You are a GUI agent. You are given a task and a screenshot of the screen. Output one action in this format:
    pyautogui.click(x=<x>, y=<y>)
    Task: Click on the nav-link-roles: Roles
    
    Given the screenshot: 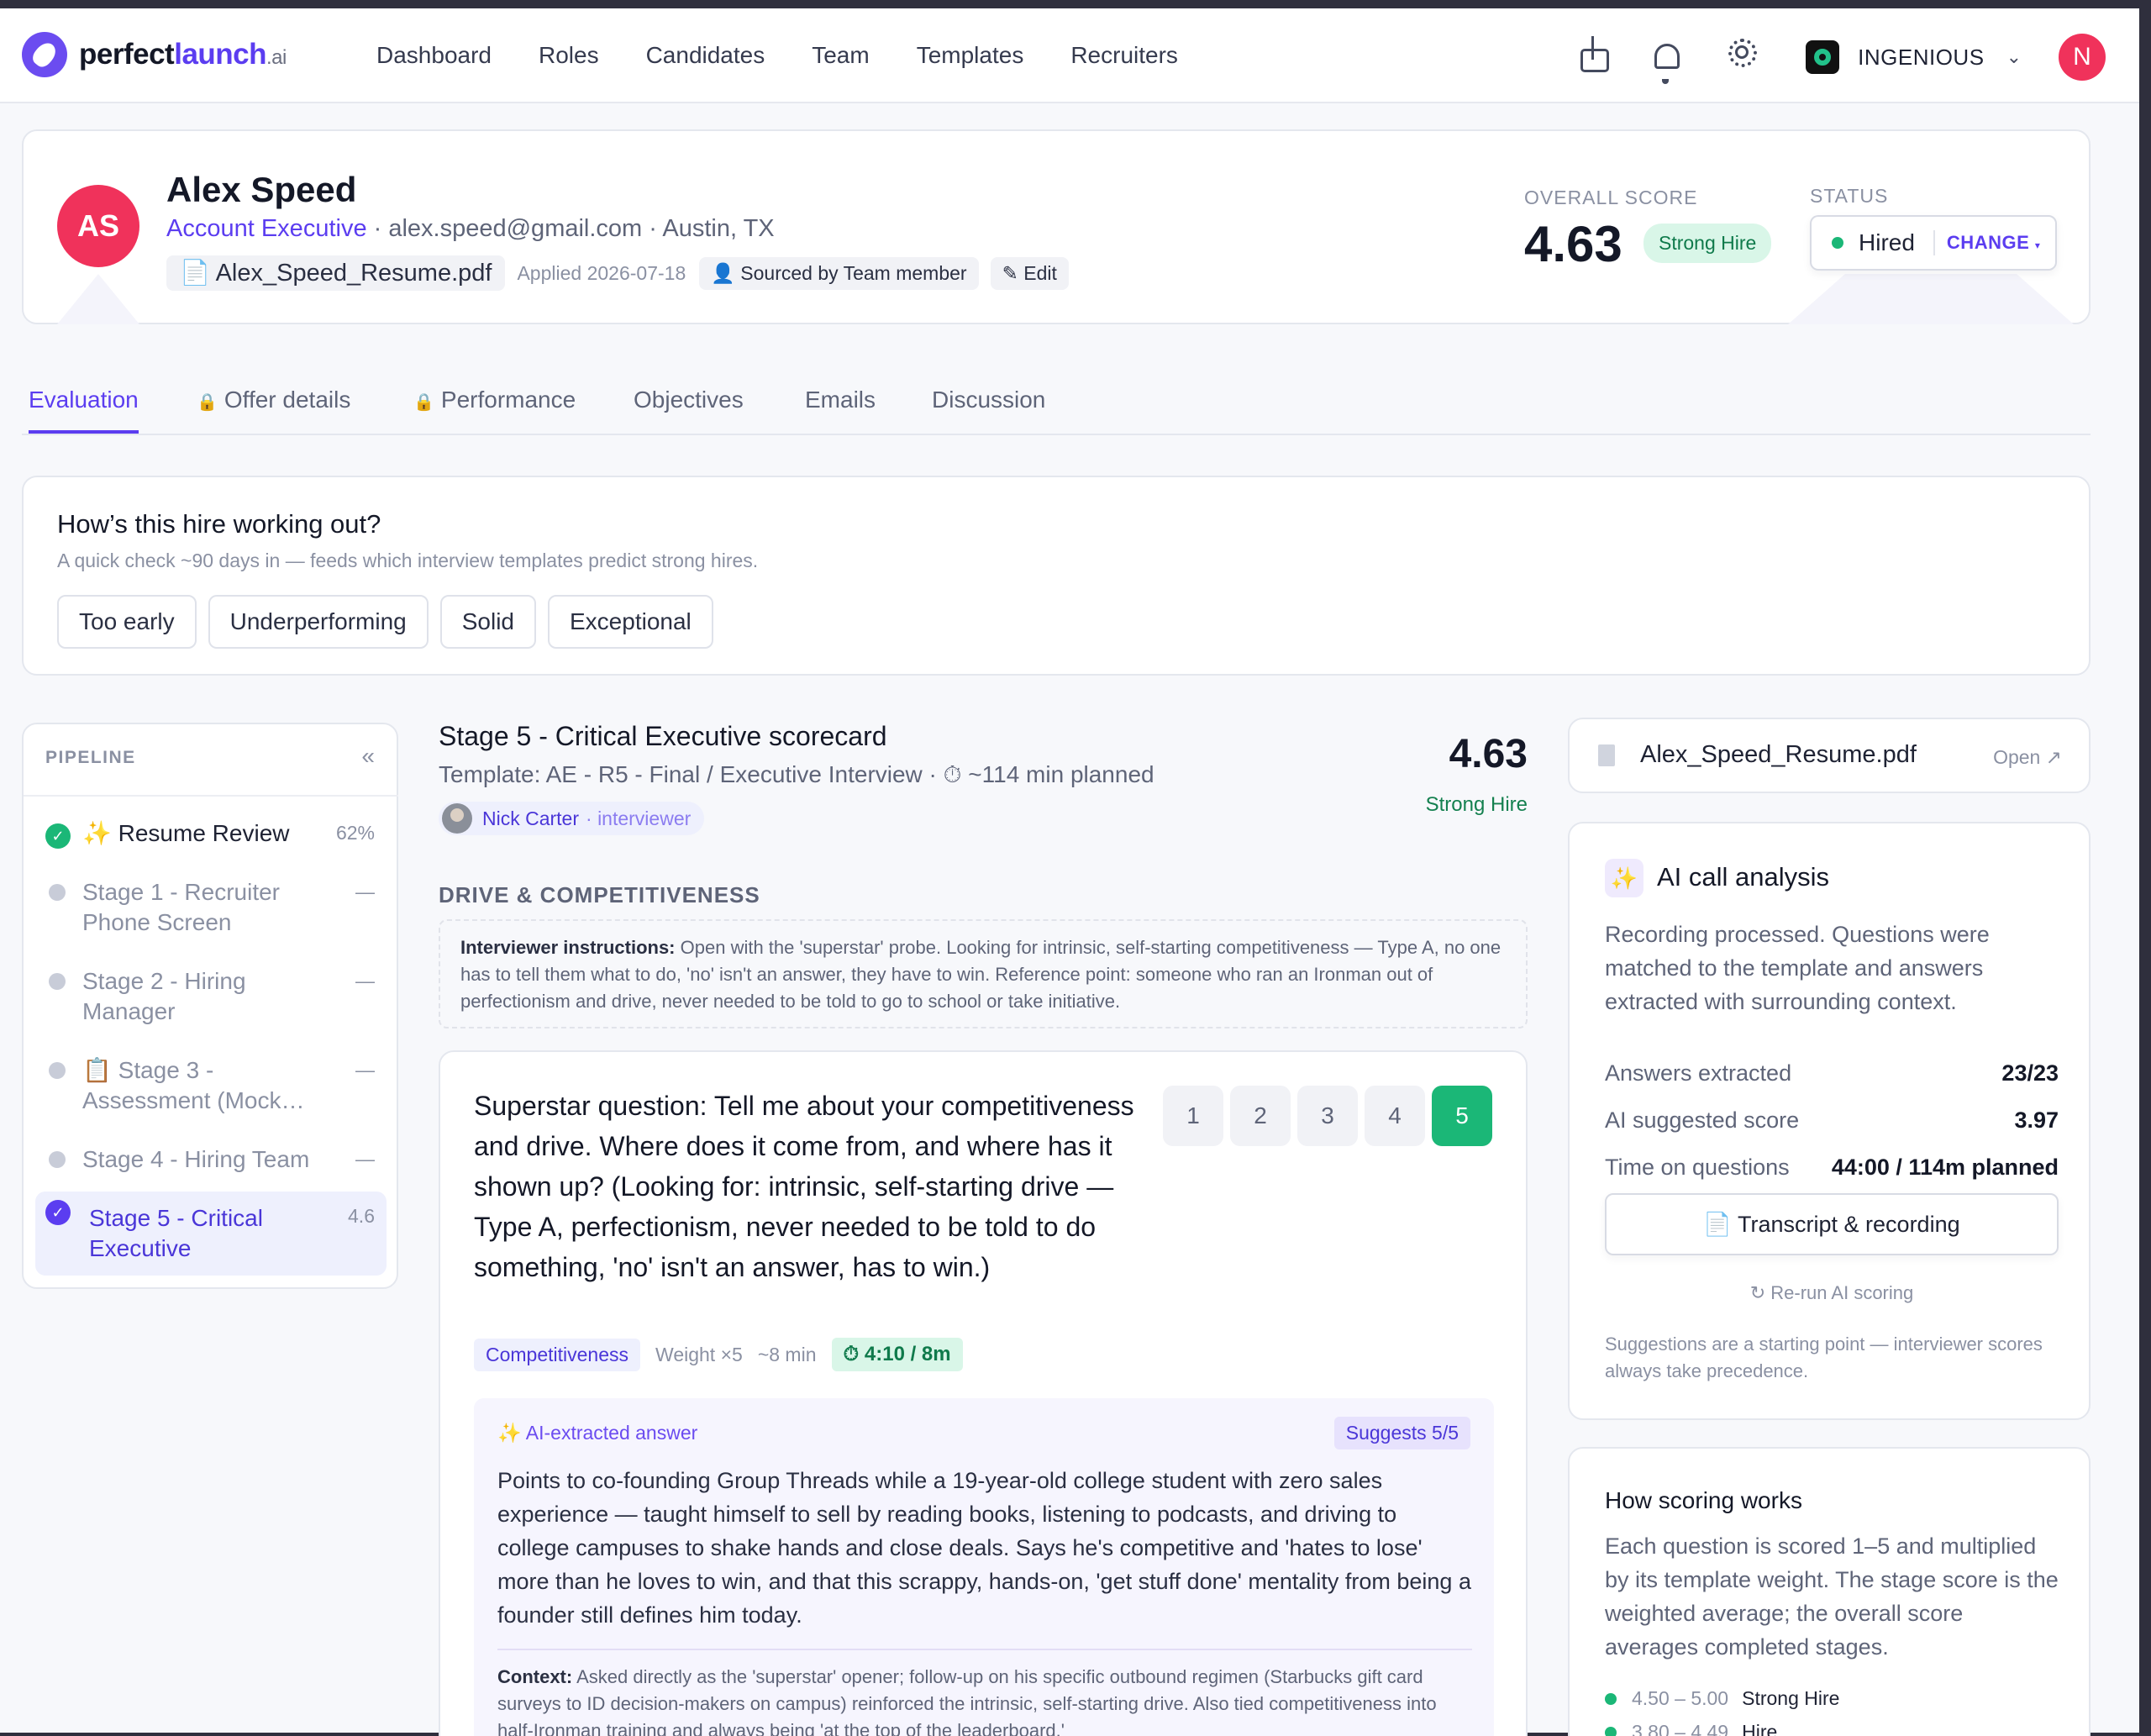 What is the action you would take?
    pyautogui.click(x=569, y=55)
    